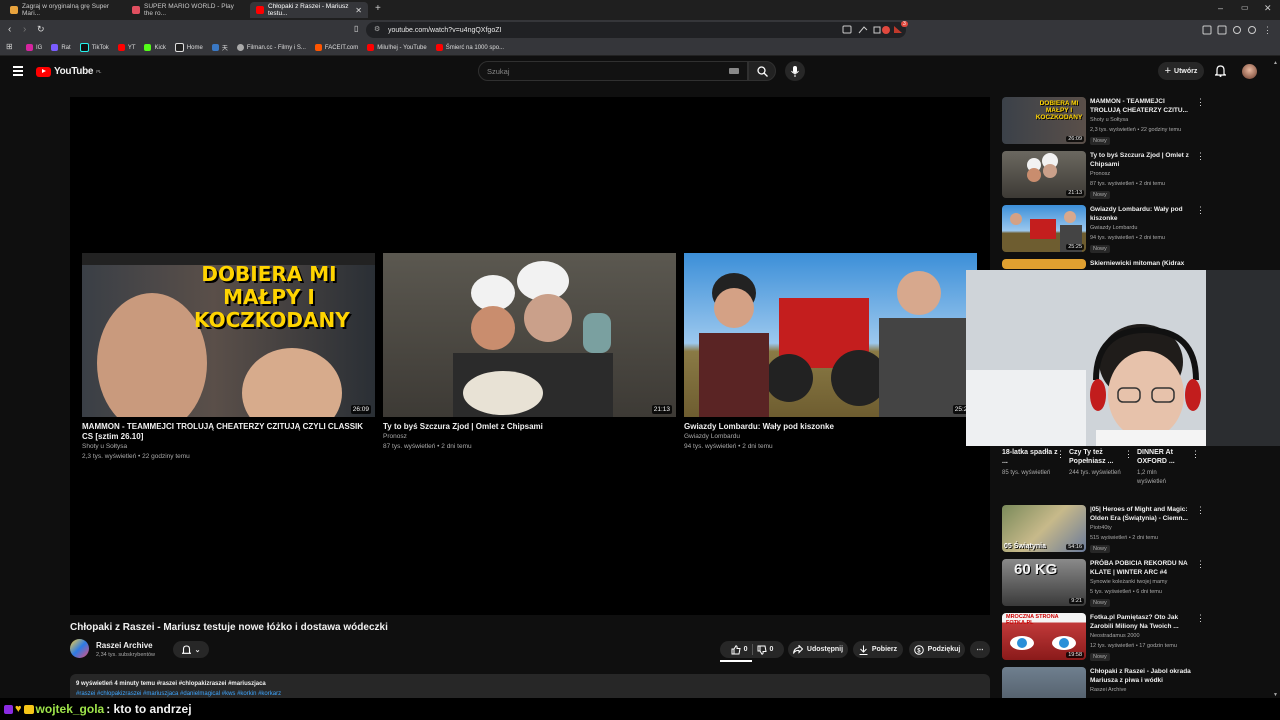 Image resolution: width=1280 pixels, height=720 pixels. I want to click on plus-icon: +, so click(1168, 71).